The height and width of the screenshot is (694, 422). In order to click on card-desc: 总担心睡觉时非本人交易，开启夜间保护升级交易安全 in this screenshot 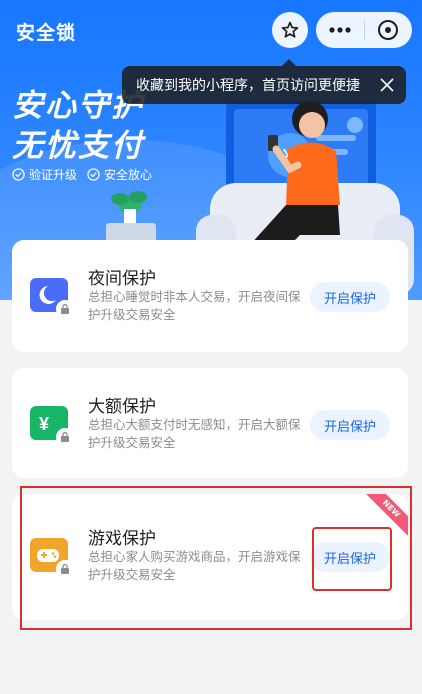, I will do `click(194, 305)`.